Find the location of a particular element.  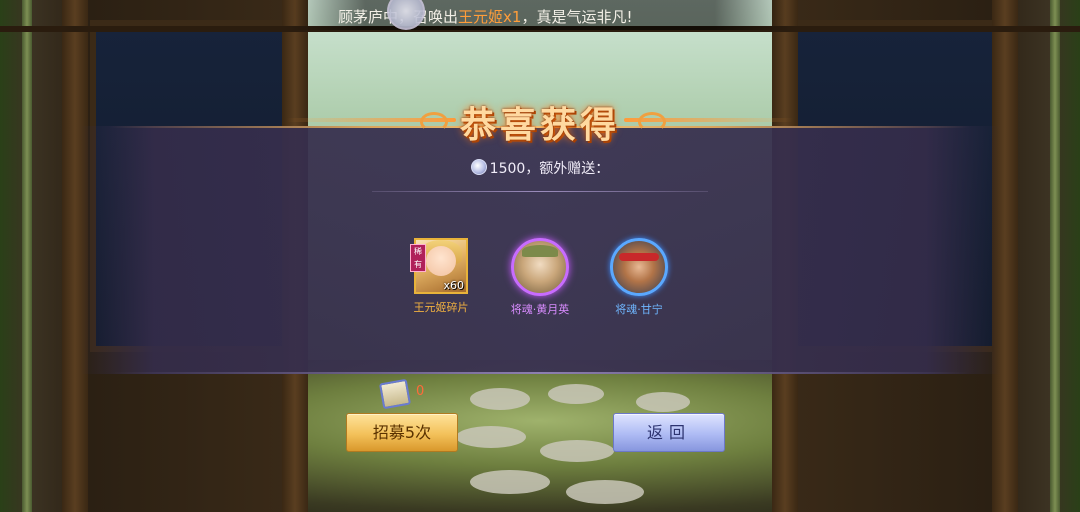

portrait-headband is located at coordinates (639, 257).